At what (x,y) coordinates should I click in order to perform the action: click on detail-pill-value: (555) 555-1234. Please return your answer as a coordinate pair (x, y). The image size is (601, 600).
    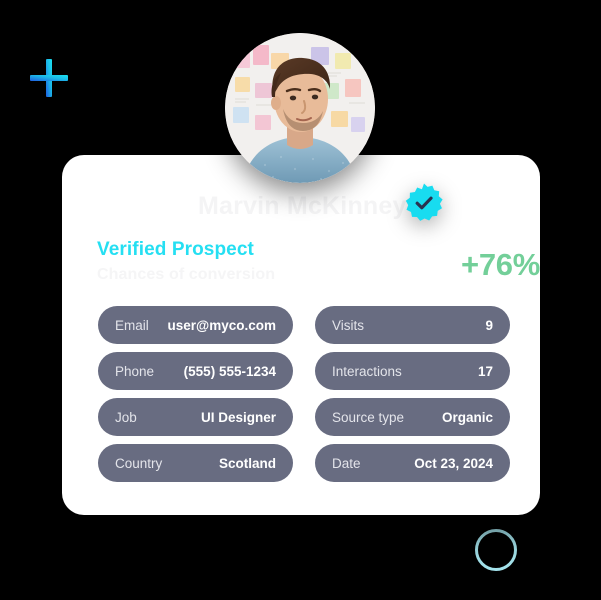
    Looking at the image, I should click on (229, 371).